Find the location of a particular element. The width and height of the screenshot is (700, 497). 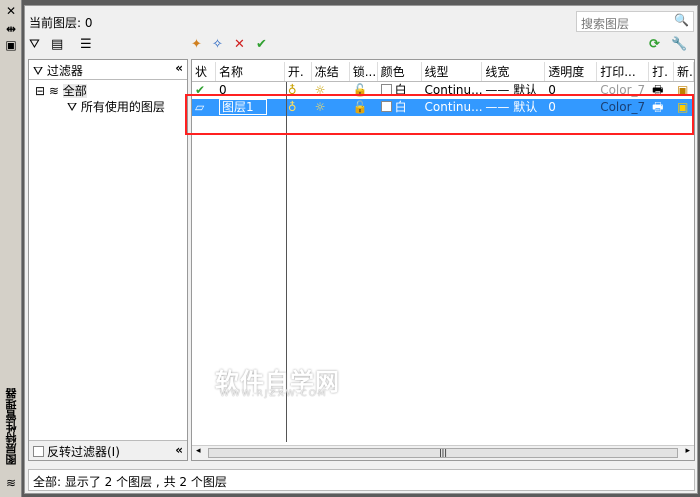

layer-states-icon: ☰ is located at coordinates (86, 45).